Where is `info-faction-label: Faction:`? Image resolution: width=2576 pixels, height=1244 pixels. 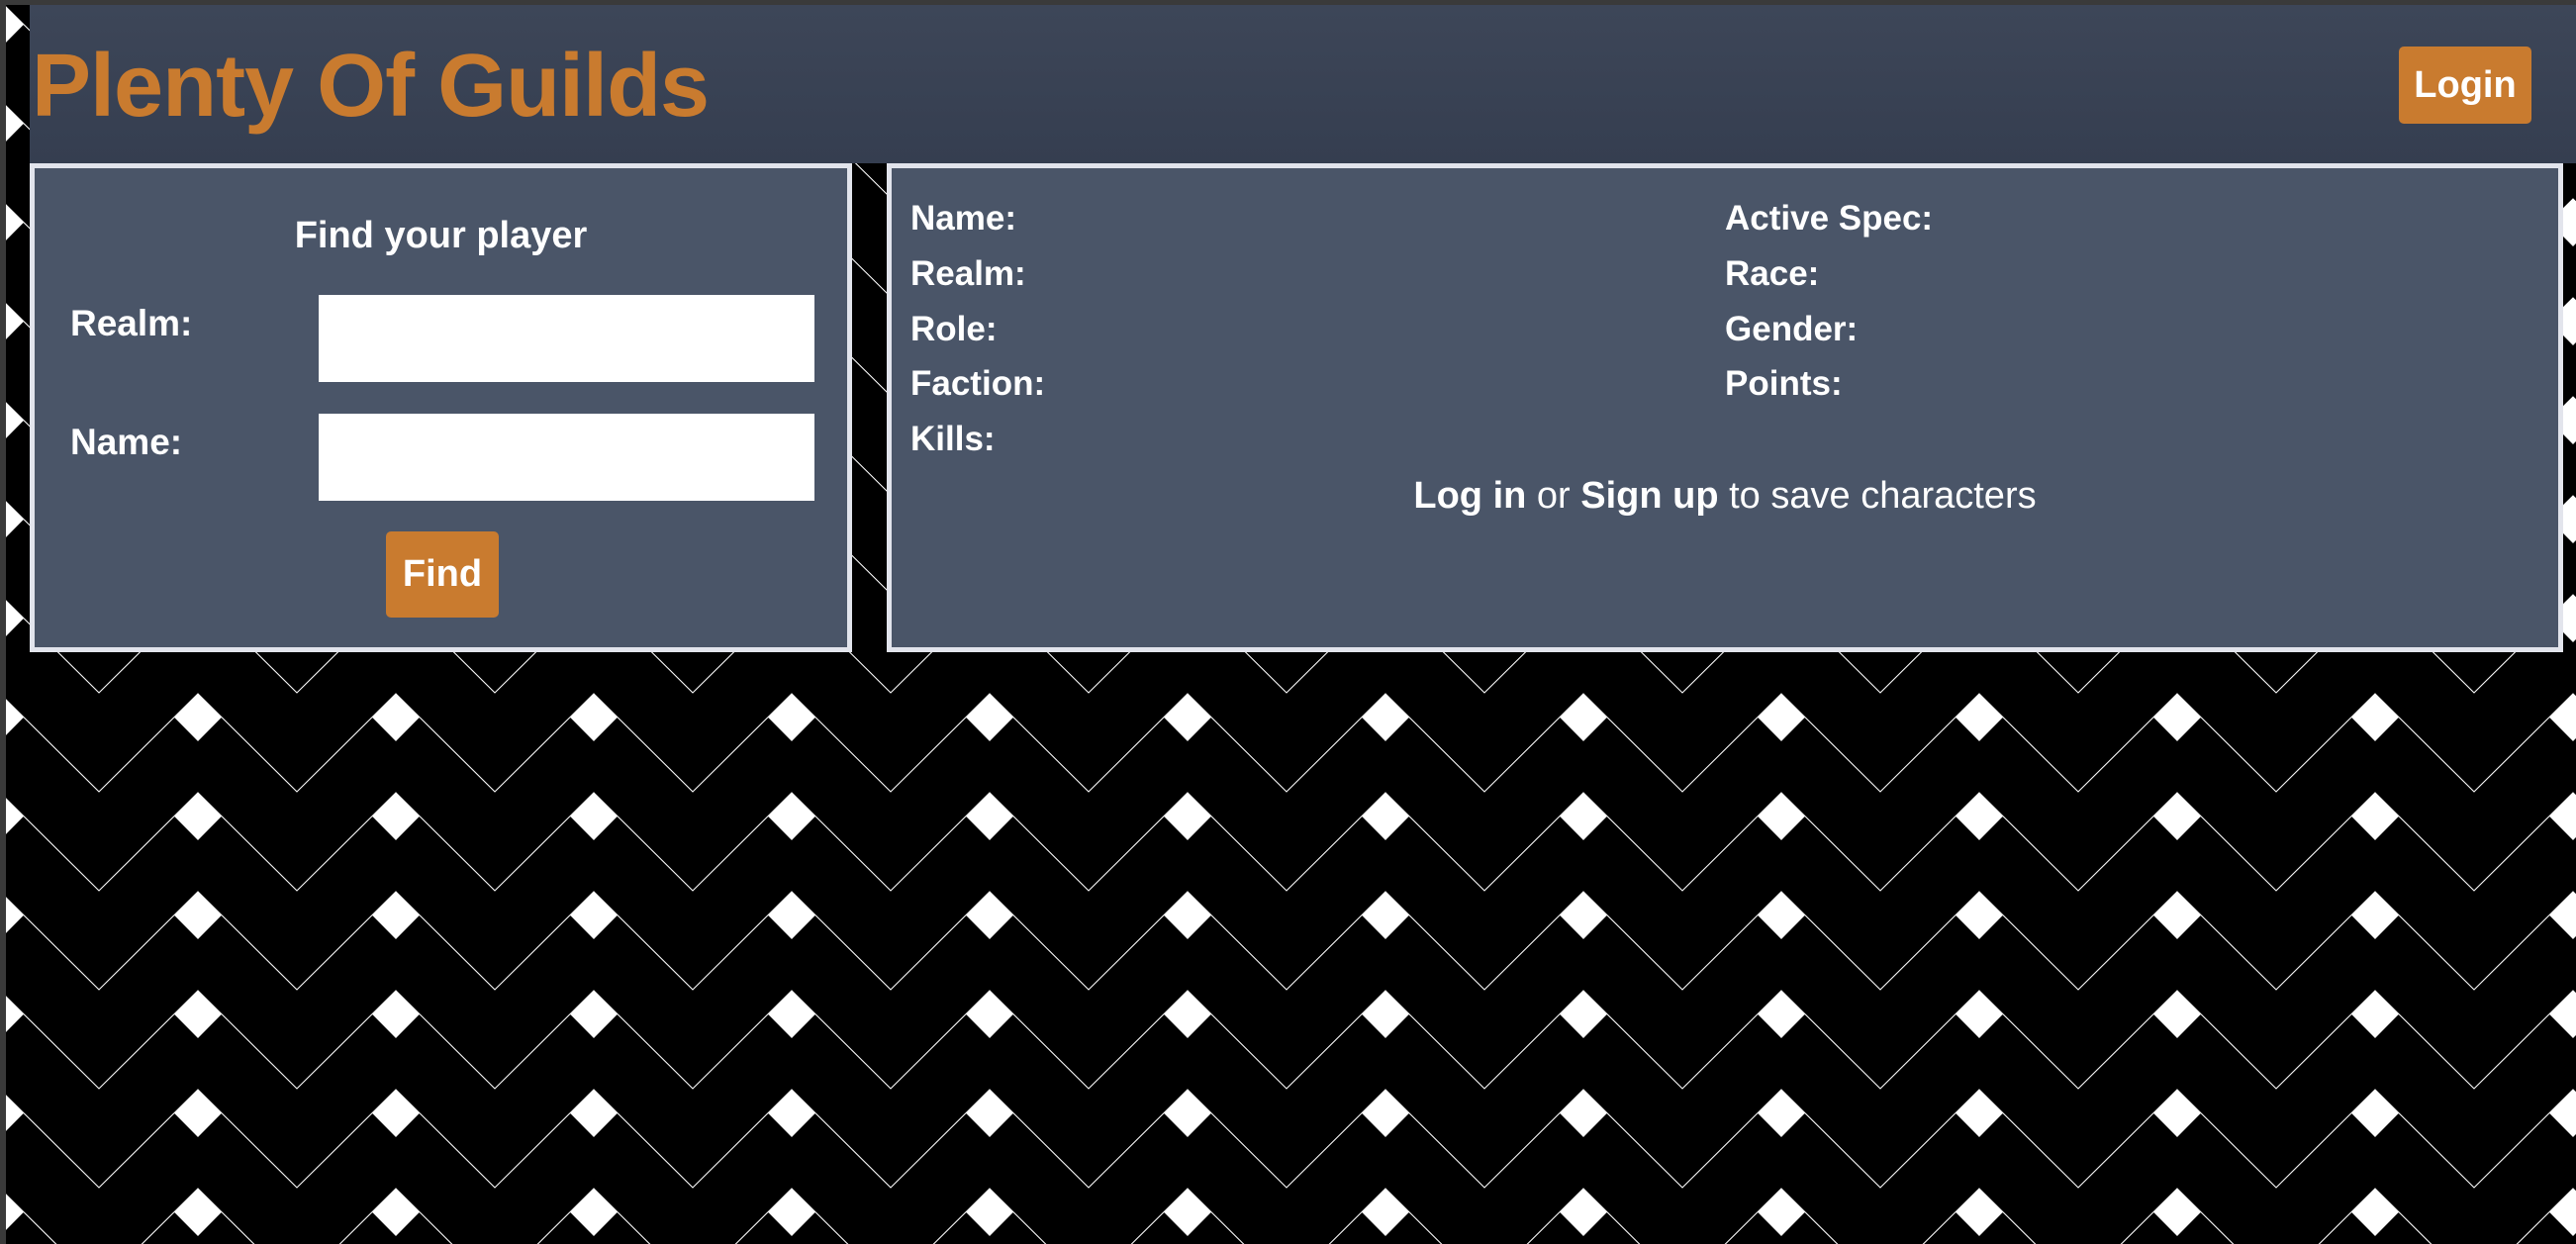 info-faction-label: Faction: is located at coordinates (978, 384).